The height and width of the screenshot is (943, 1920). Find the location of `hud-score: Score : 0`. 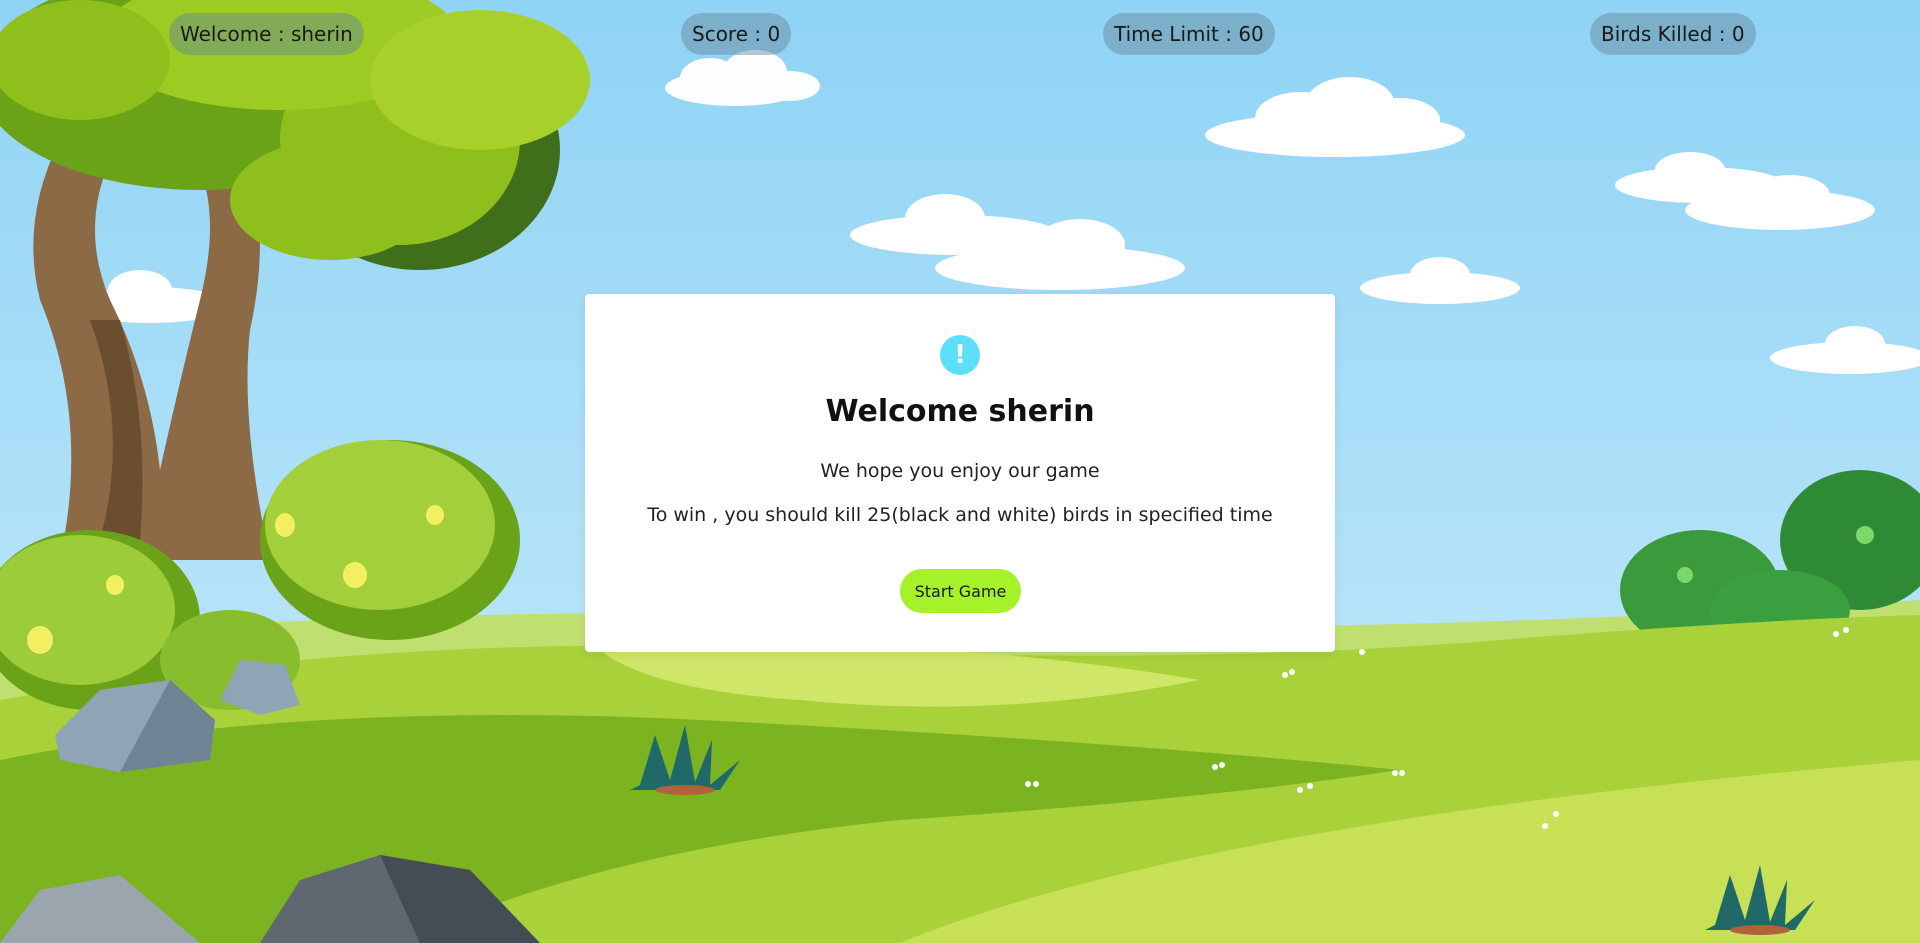

hud-score: Score : 0 is located at coordinates (736, 34).